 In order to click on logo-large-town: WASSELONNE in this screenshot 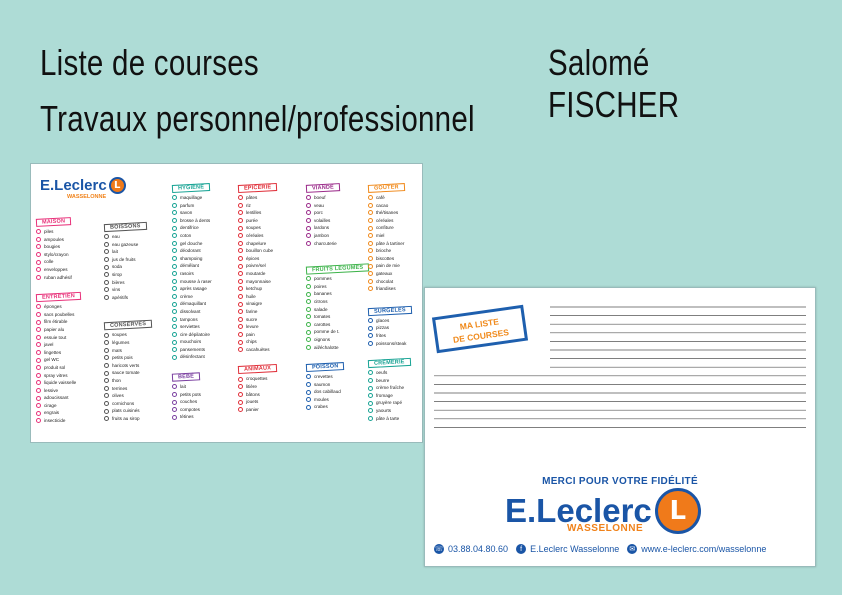, I will do `click(605, 528)`.